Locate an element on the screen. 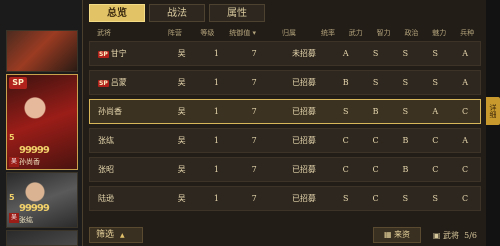 The width and height of the screenshot is (500, 246). col-header: 兵种 is located at coordinates (467, 33).